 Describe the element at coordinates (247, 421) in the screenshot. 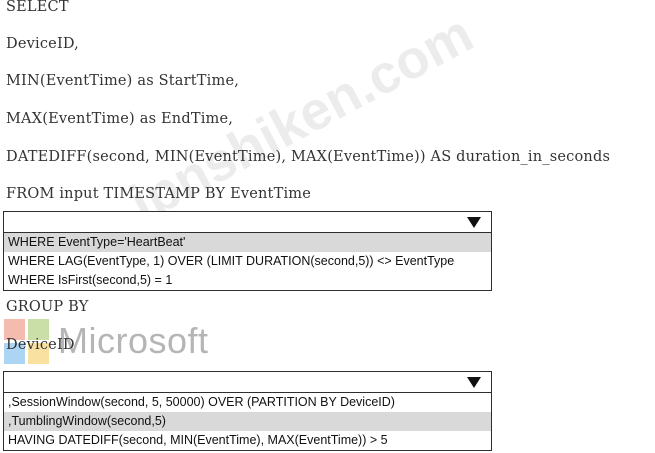

I see `dropdown-option: ,TumblingWindow(second,5)` at that location.